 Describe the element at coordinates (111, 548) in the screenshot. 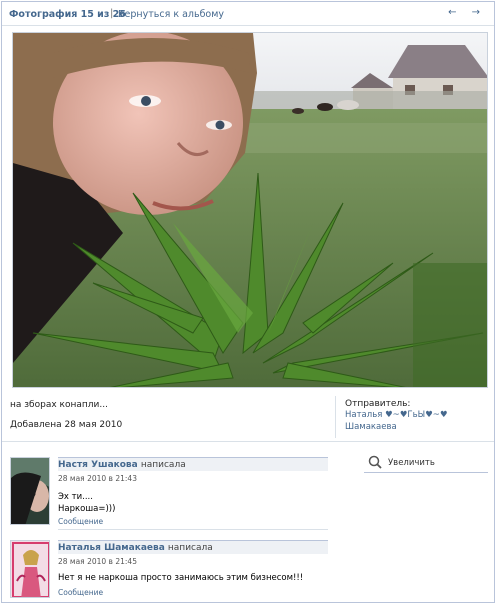

I see `comment-author-name: Наталья Шамакаева` at that location.